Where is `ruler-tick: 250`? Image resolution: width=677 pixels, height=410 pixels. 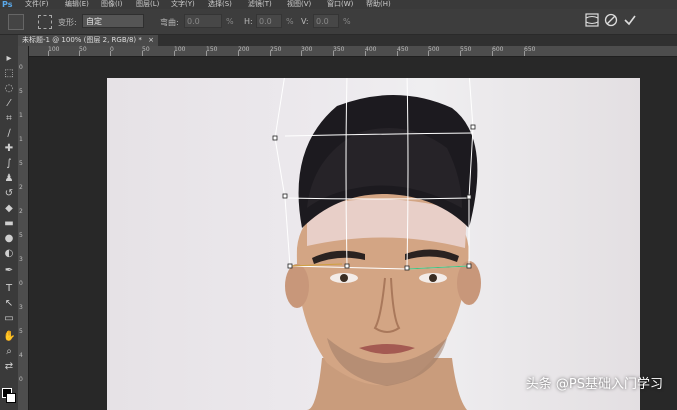
ruler-tick: 250 is located at coordinates (276, 51).